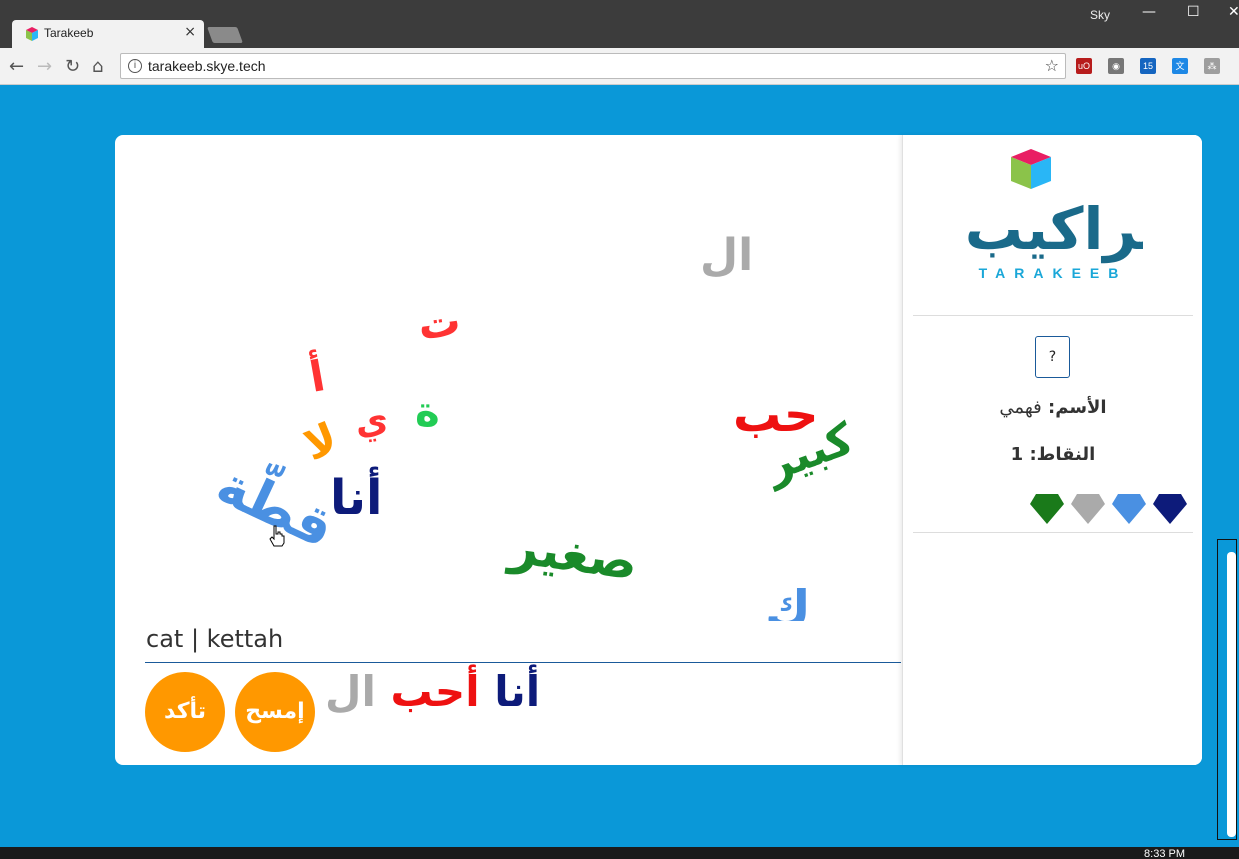 The width and height of the screenshot is (1239, 859). Describe the element at coordinates (1020, 407) in the screenshot. I see `name-value: فهمي` at that location.